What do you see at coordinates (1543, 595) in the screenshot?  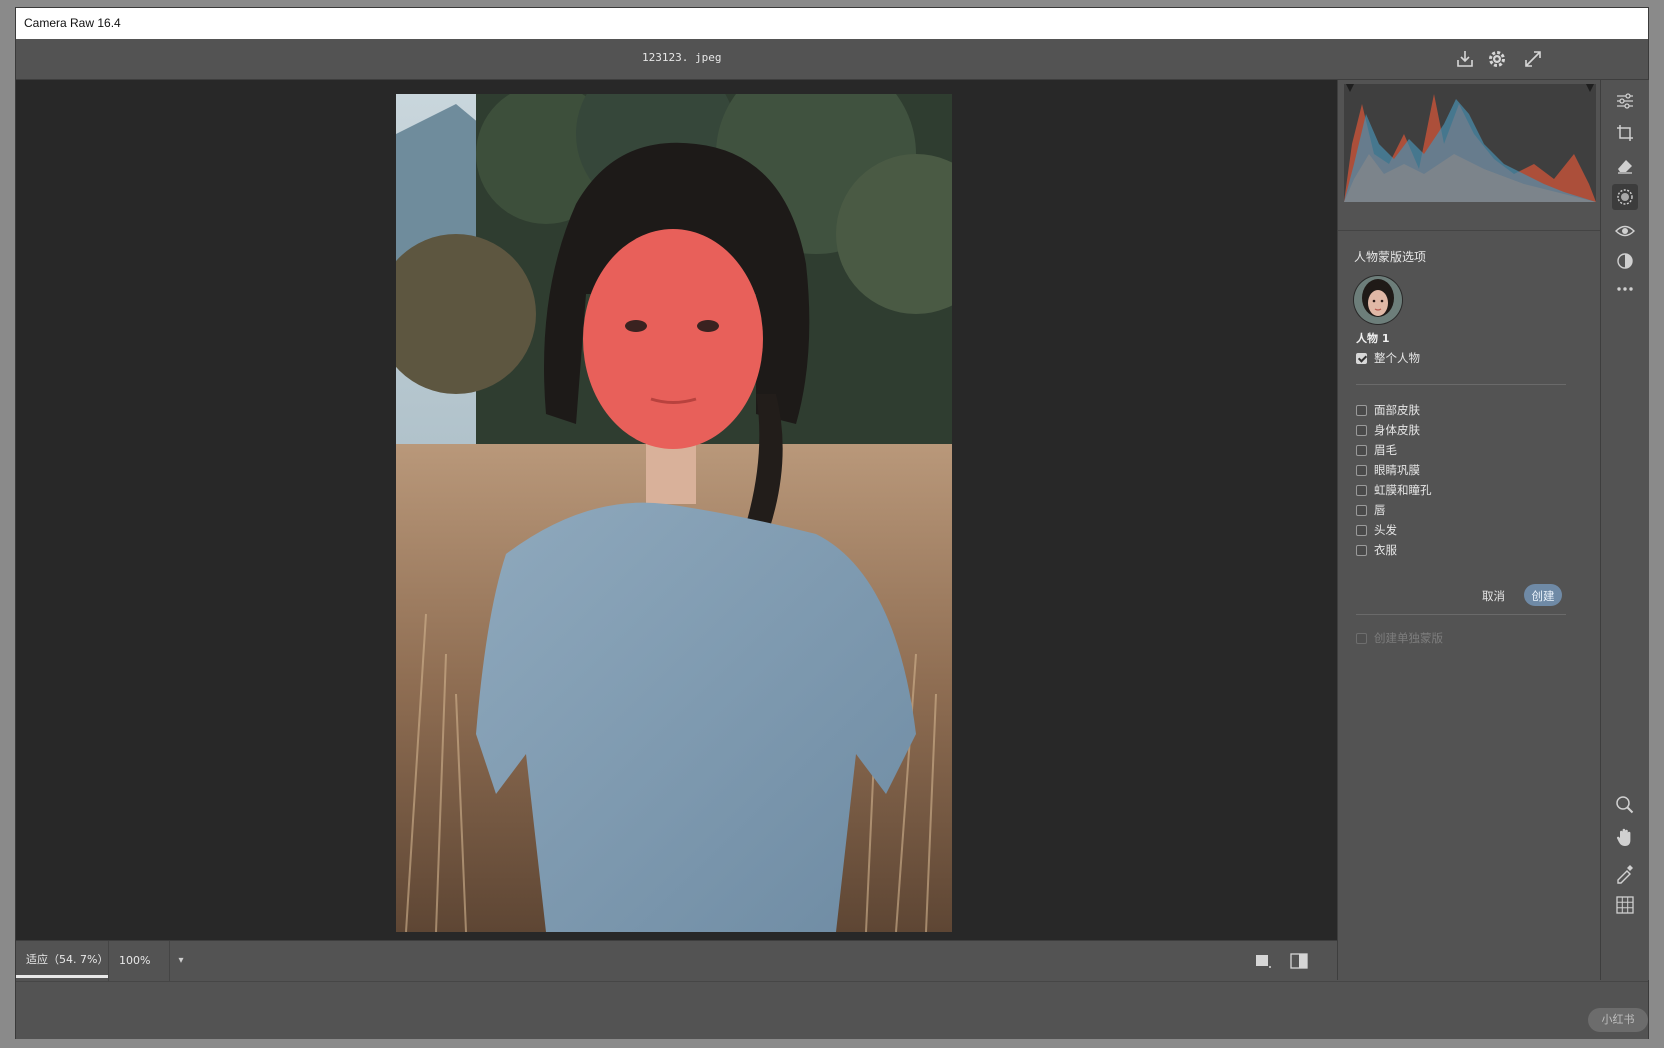 I see `create-button: 创建` at bounding box center [1543, 595].